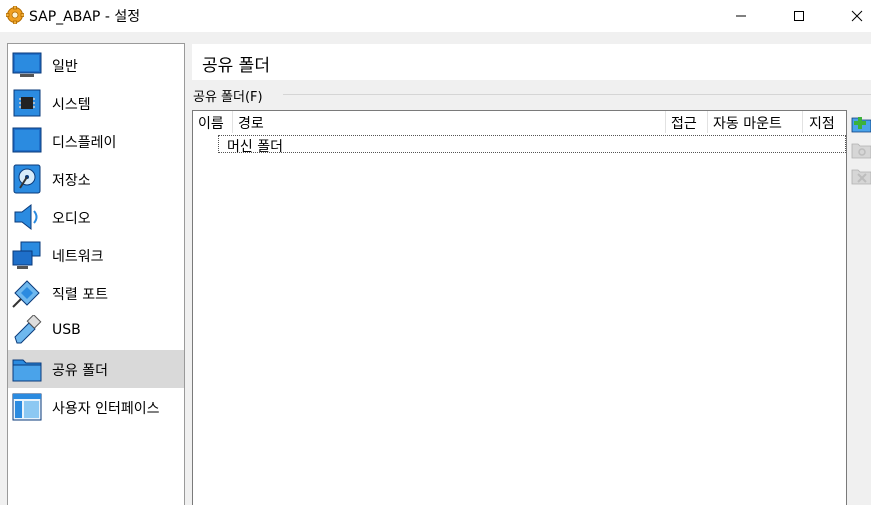 This screenshot has height=505, width=871. What do you see at coordinates (27, 103) in the screenshot?
I see `chip-icon` at bounding box center [27, 103].